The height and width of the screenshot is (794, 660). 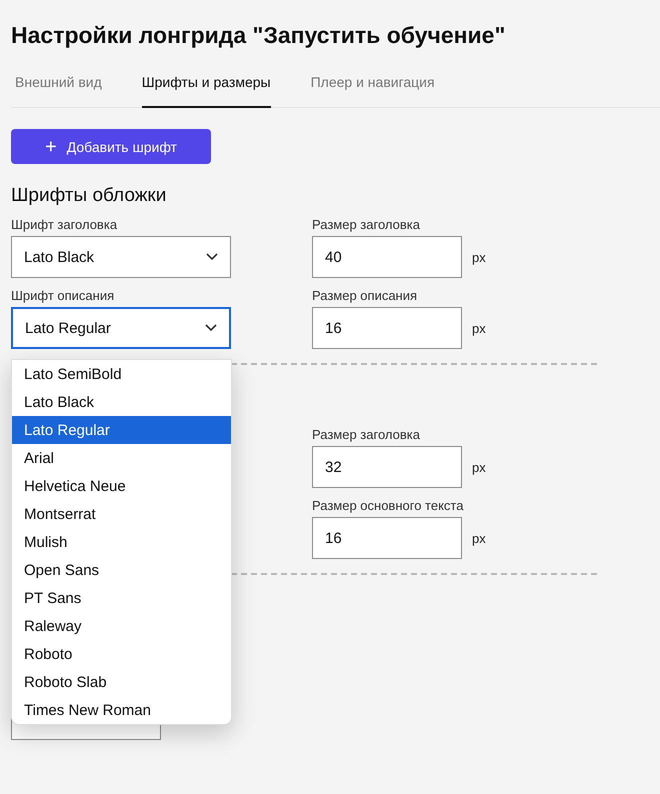 What do you see at coordinates (258, 35) in the screenshot?
I see `page-title: Настройки лонгрида "Запустить обучение"` at bounding box center [258, 35].